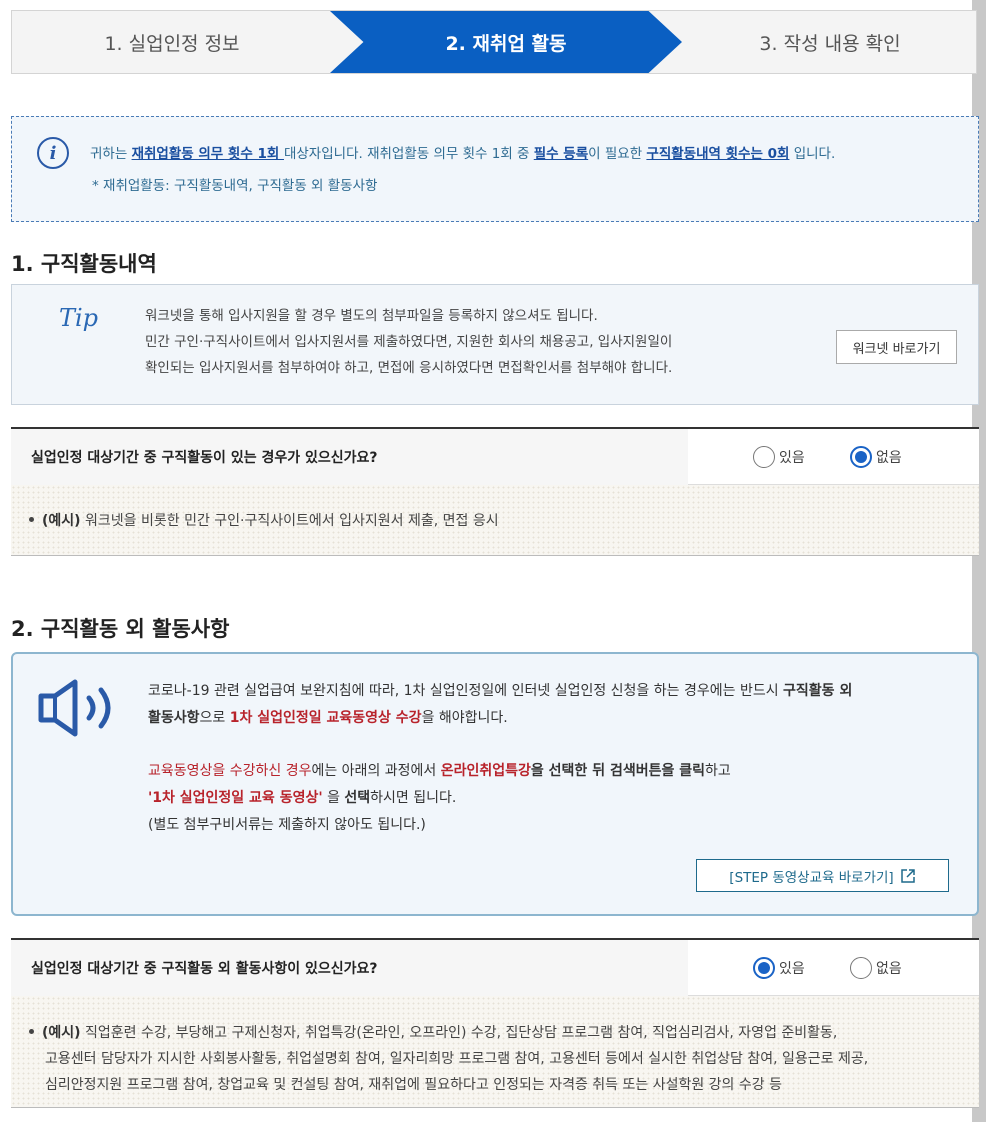 The width and height of the screenshot is (986, 1122). I want to click on text-red-bold: 1차 실업인정일 교육동영상 수강, so click(325, 718).